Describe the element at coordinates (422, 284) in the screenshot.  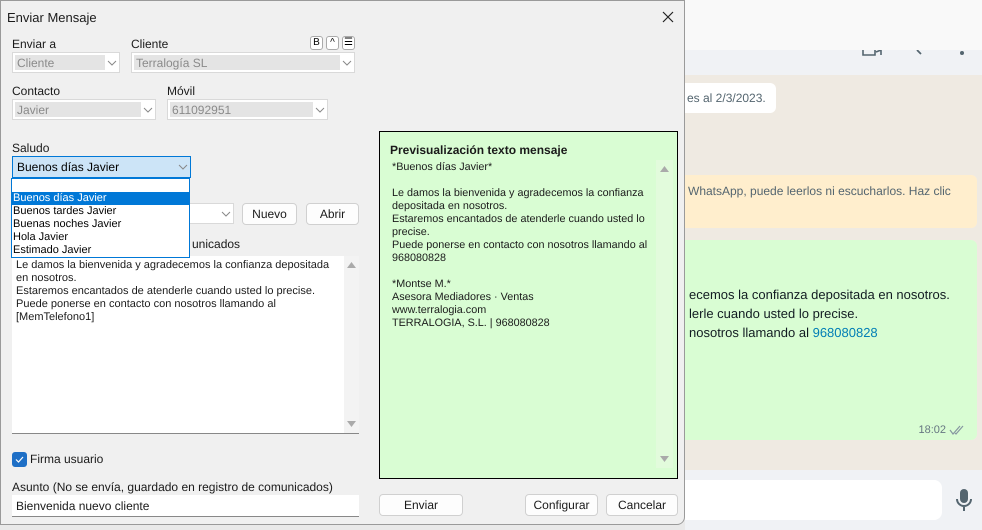
I see `preview-line: *Montse M.*` at that location.